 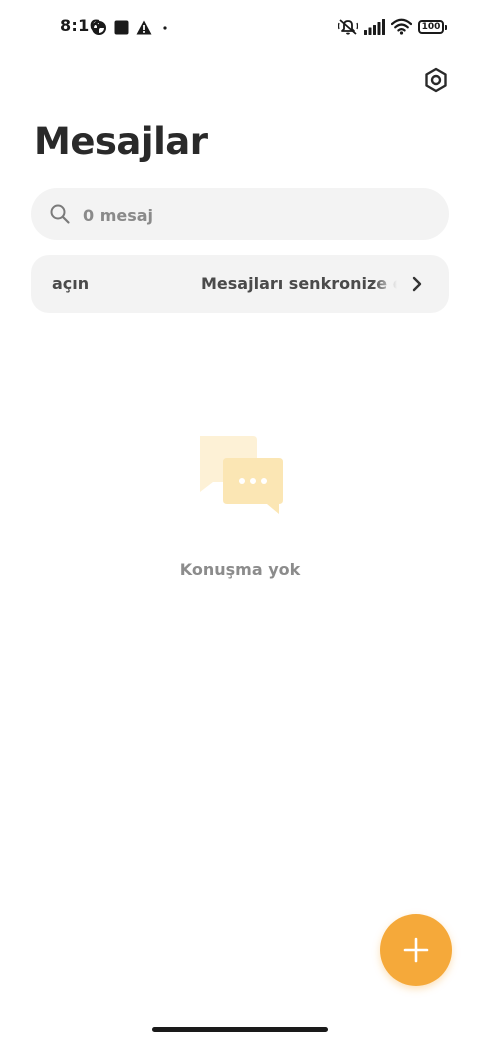 What do you see at coordinates (374, 27) in the screenshot?
I see `signal-icon` at bounding box center [374, 27].